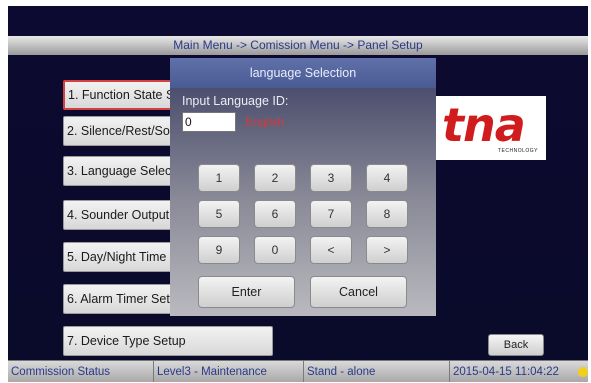 This screenshot has height=383, width=591. Describe the element at coordinates (387, 214) in the screenshot. I see `key-8: 8` at that location.